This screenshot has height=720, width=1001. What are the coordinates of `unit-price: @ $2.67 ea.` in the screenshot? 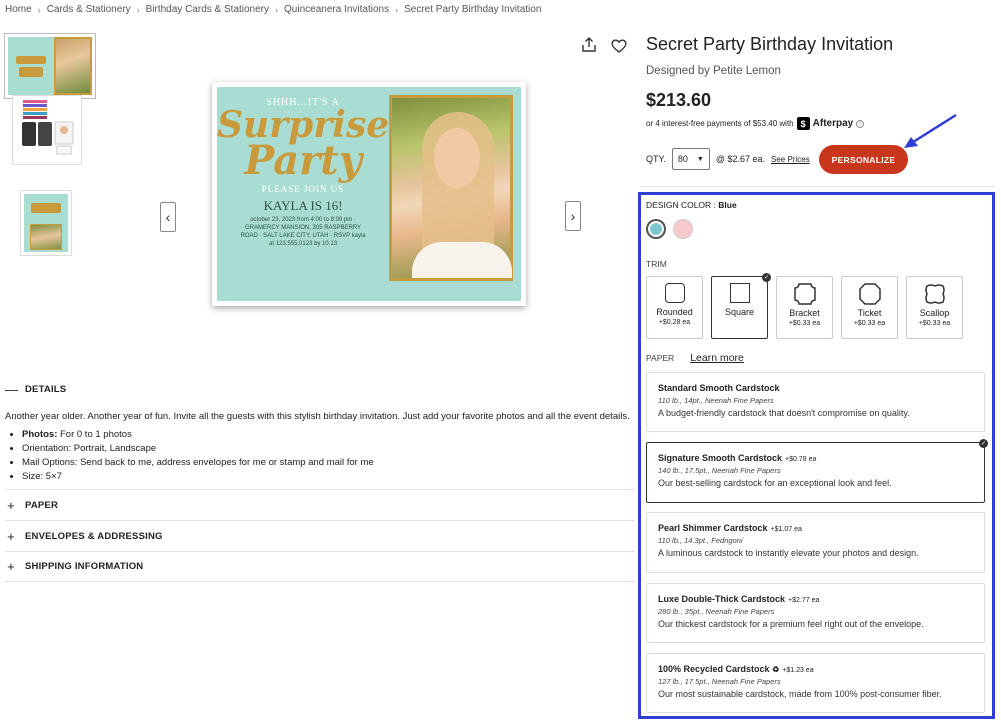 It's located at (740, 159).